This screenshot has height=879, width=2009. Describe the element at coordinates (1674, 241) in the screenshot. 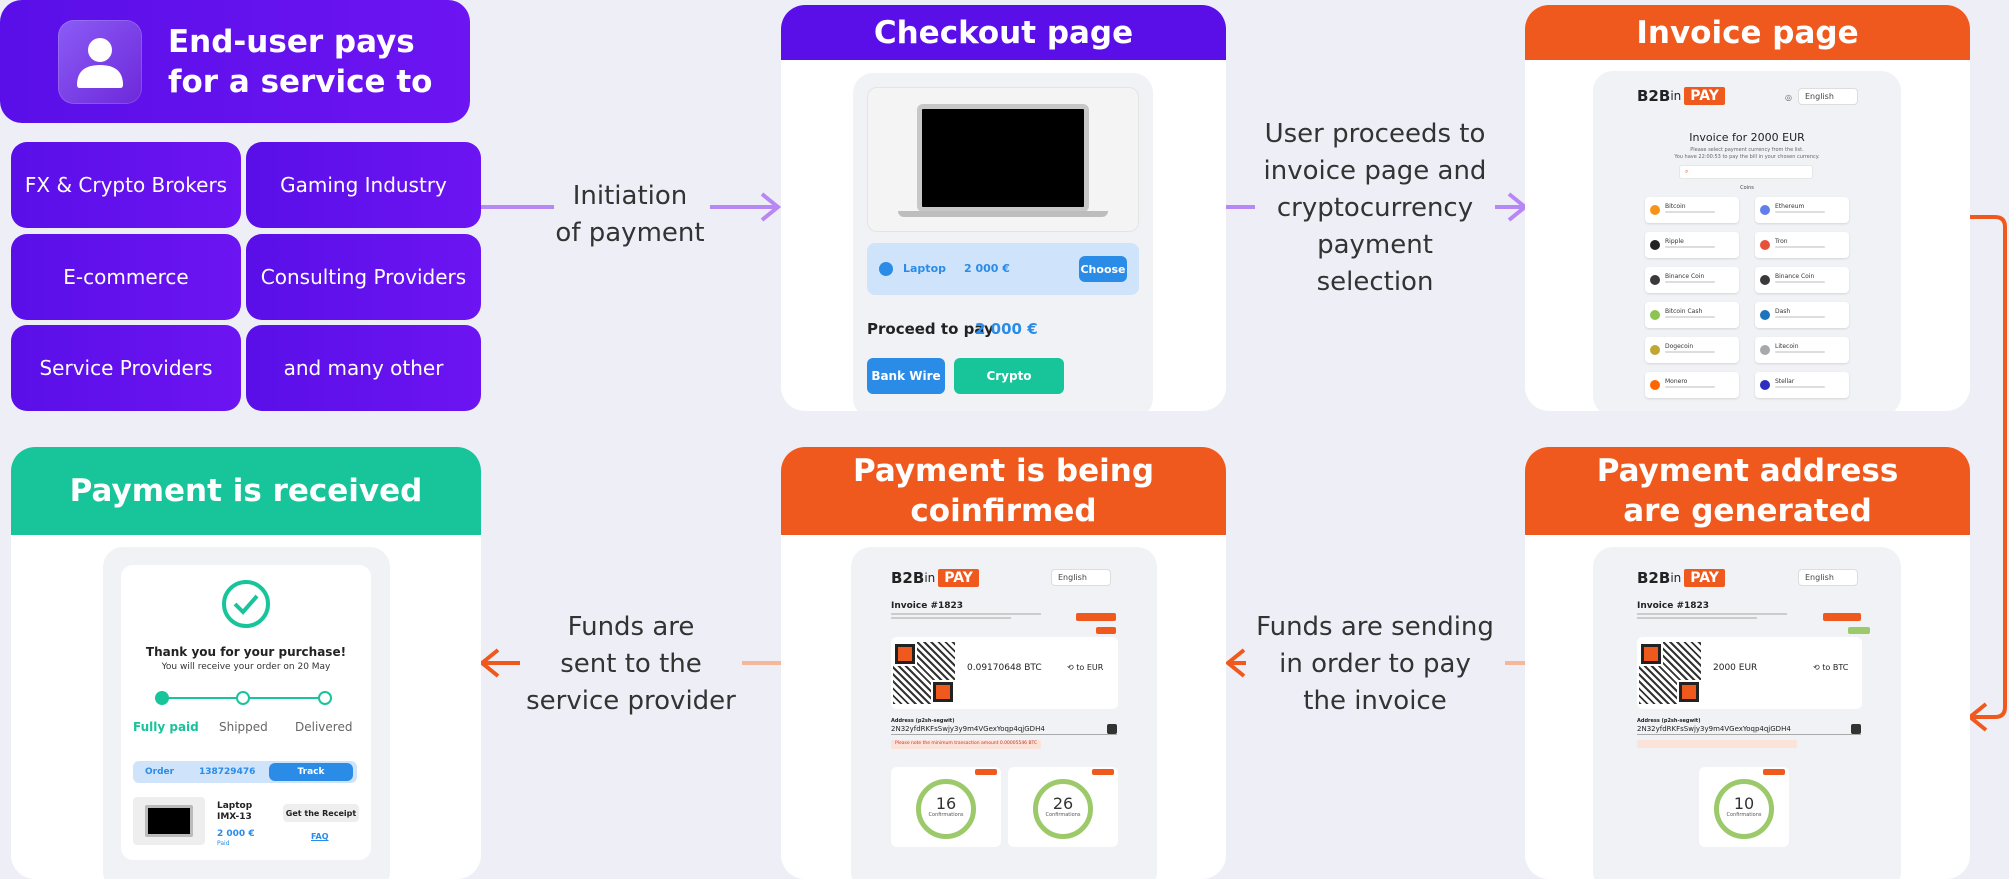

I see `coin-name: Ripple` at that location.